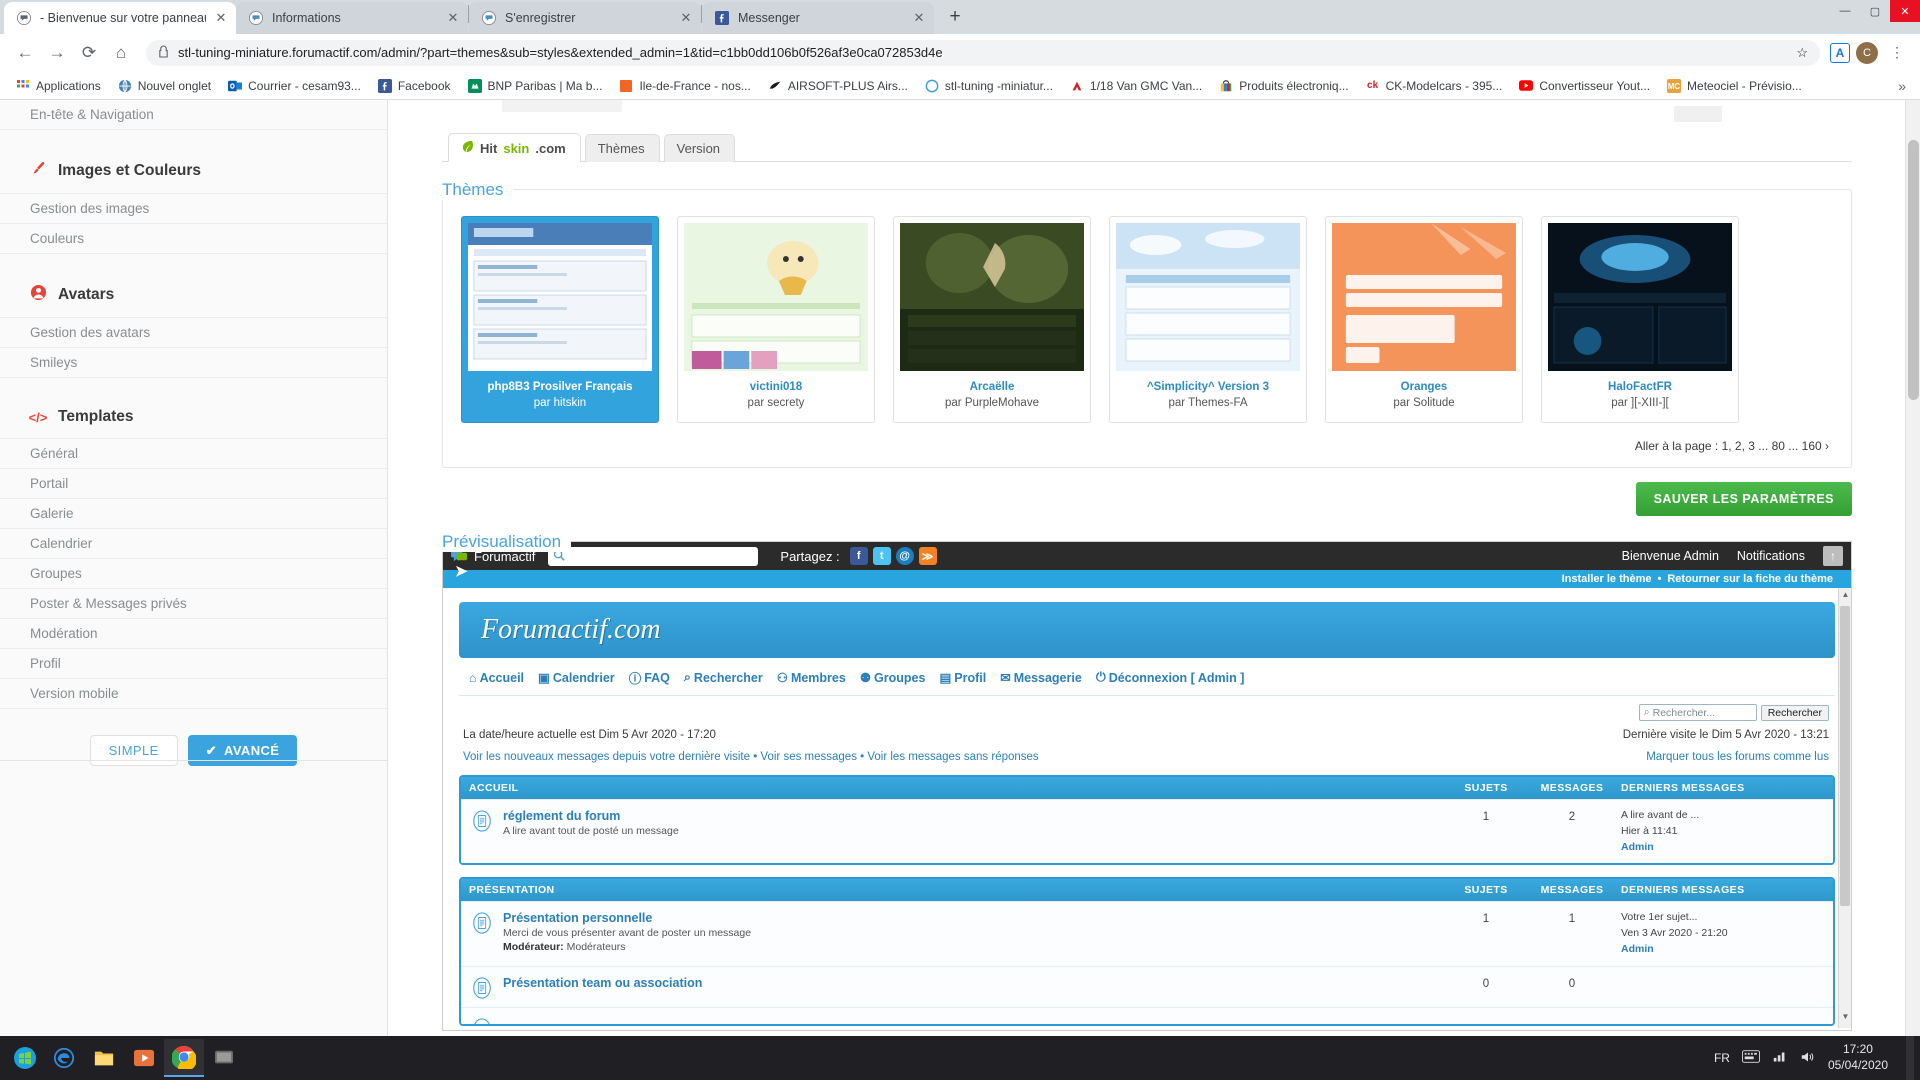 The height and width of the screenshot is (1080, 1920). What do you see at coordinates (561, 816) in the screenshot?
I see `forum-title: réglement du forum` at bounding box center [561, 816].